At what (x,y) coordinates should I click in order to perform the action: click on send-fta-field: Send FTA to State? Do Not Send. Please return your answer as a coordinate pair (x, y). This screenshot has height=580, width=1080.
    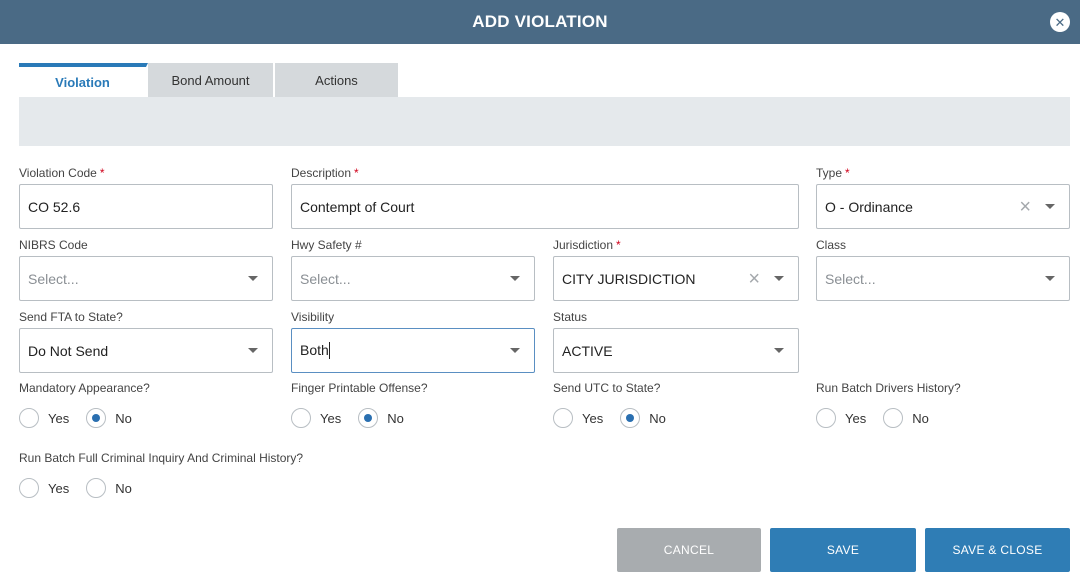
    Looking at the image, I should click on (146, 341).